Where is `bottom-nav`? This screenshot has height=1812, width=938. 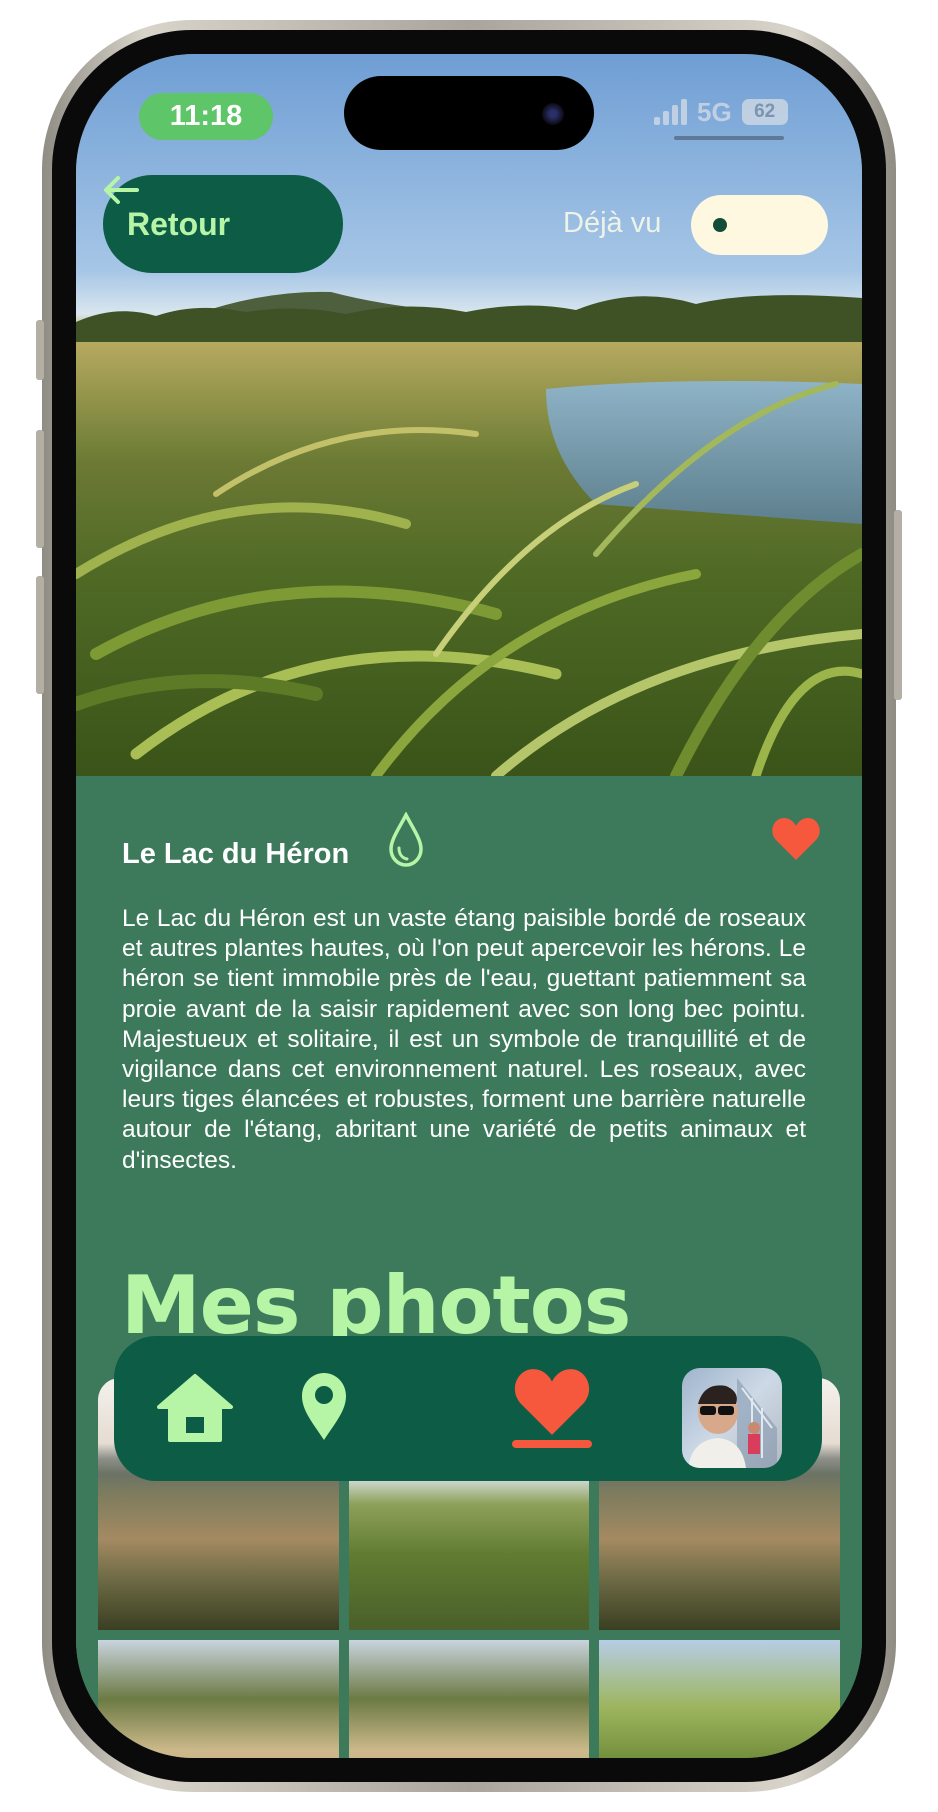 bottom-nav is located at coordinates (468, 1408).